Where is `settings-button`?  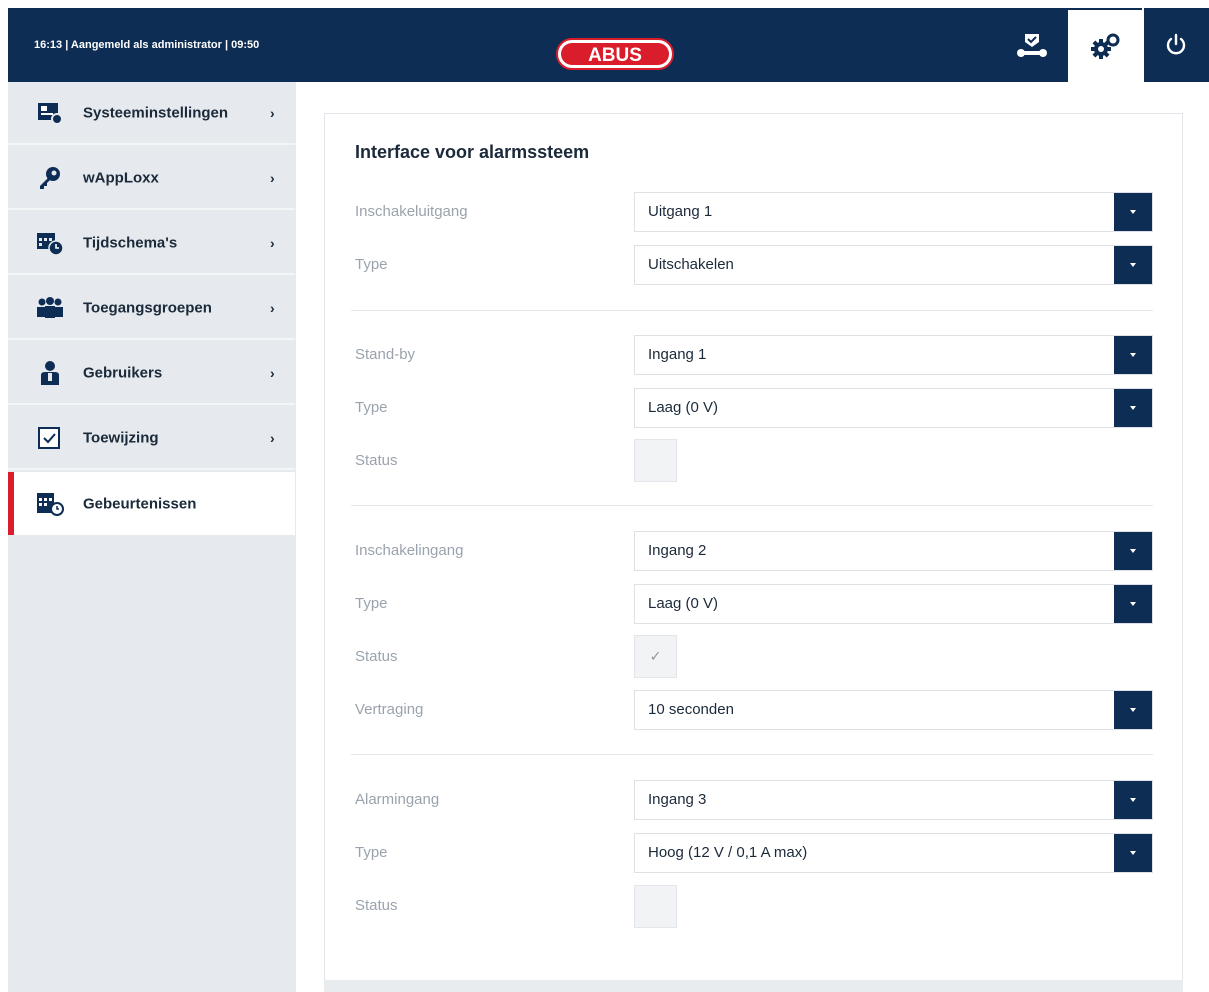 settings-button is located at coordinates (1105, 46).